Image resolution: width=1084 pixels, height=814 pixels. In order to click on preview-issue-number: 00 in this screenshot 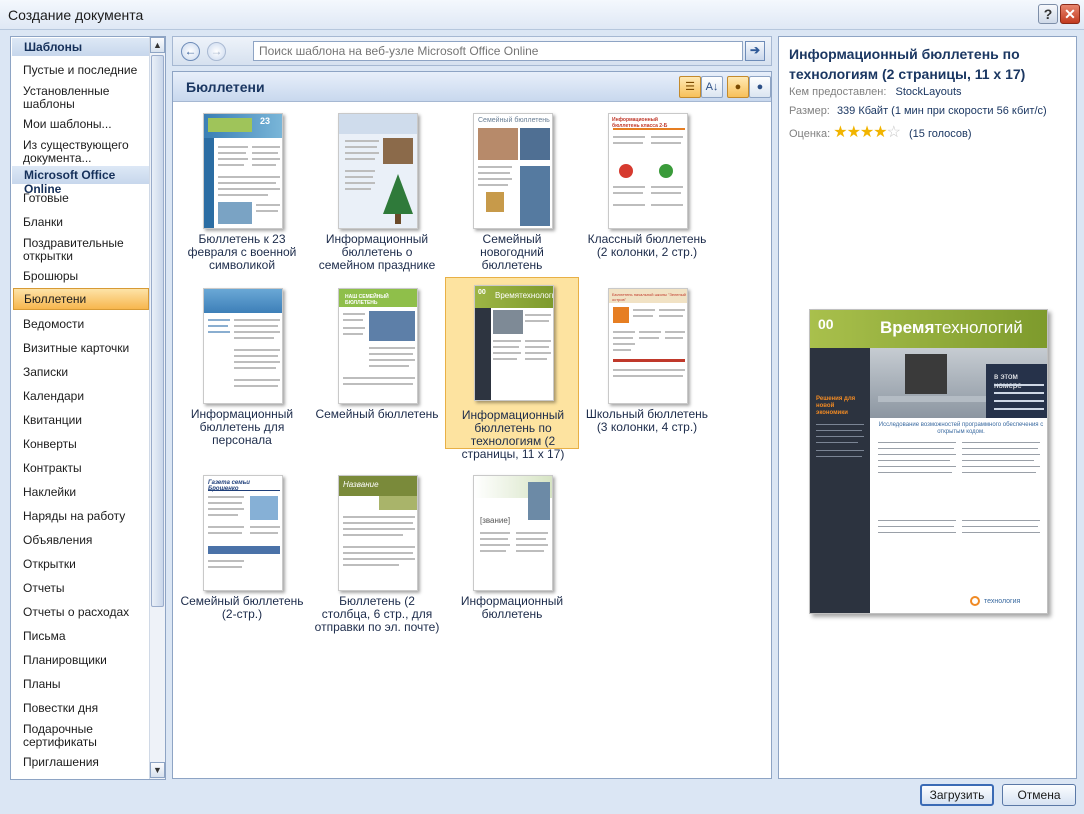, I will do `click(826, 324)`.